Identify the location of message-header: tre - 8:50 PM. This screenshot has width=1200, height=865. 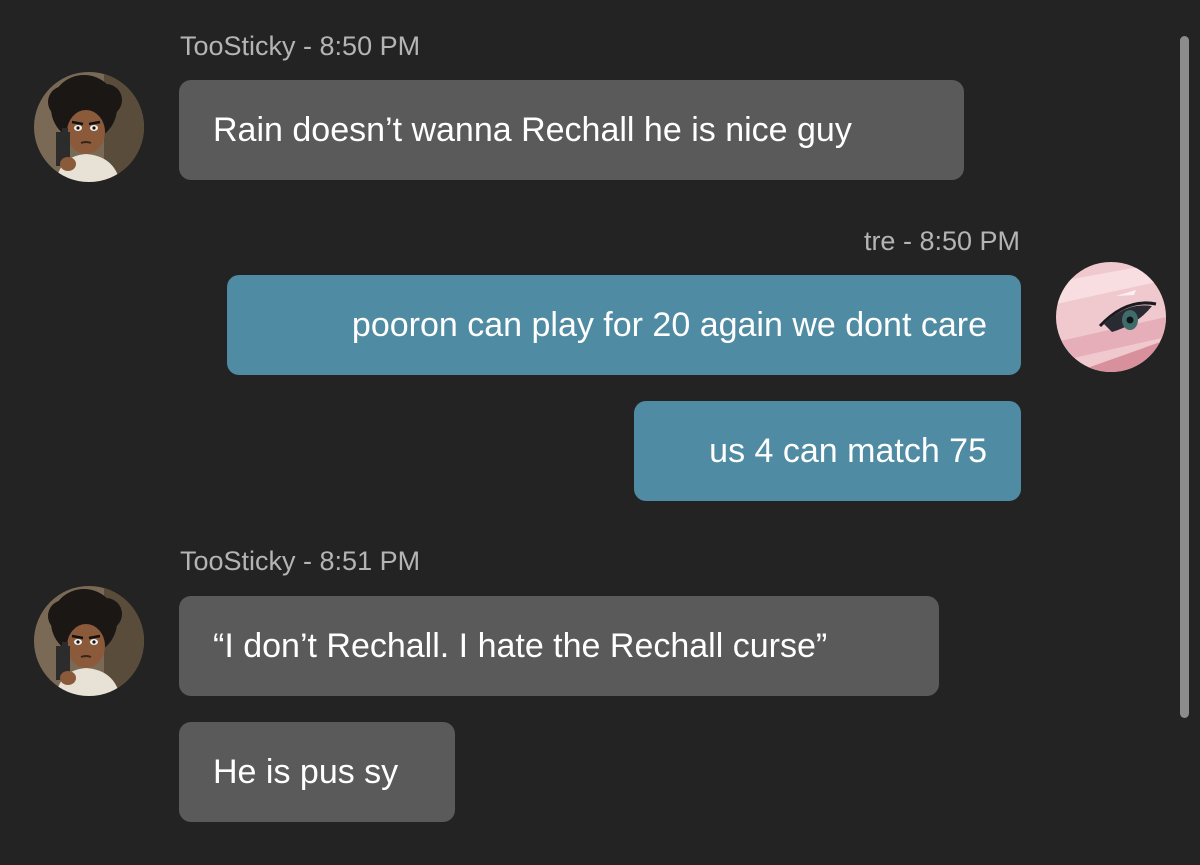
(941, 241).